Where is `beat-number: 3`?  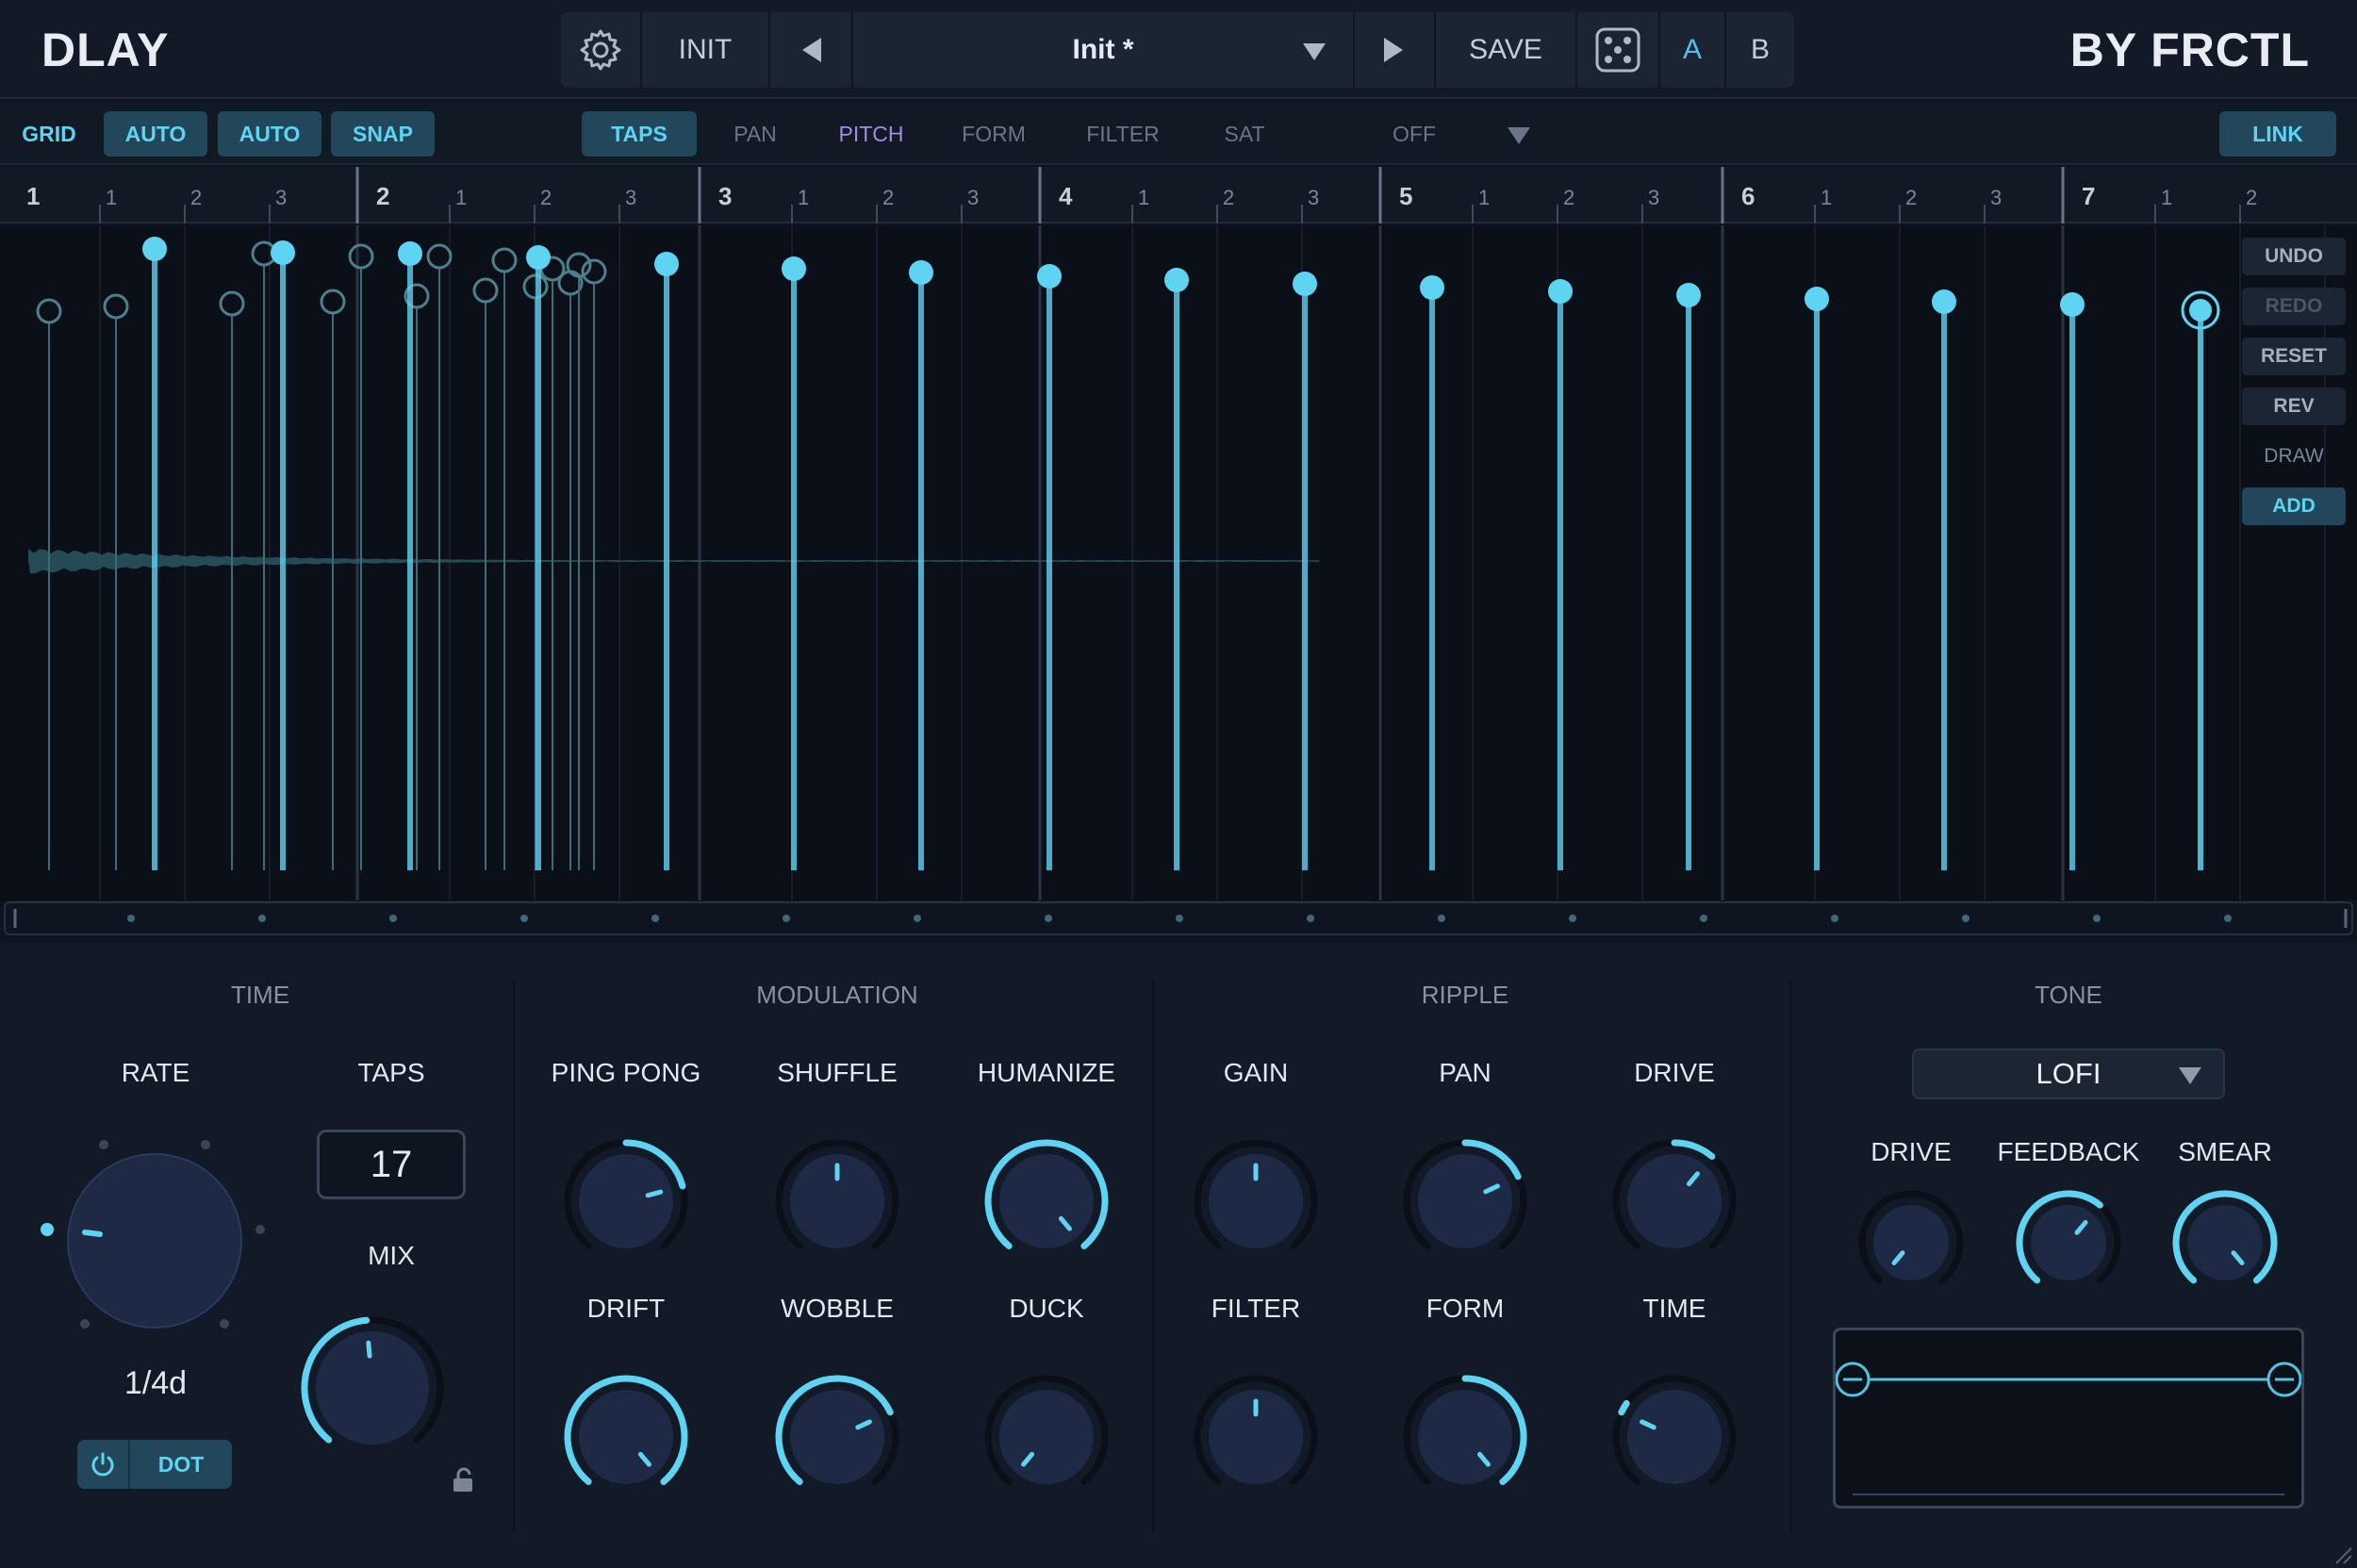 beat-number: 3 is located at coordinates (630, 197).